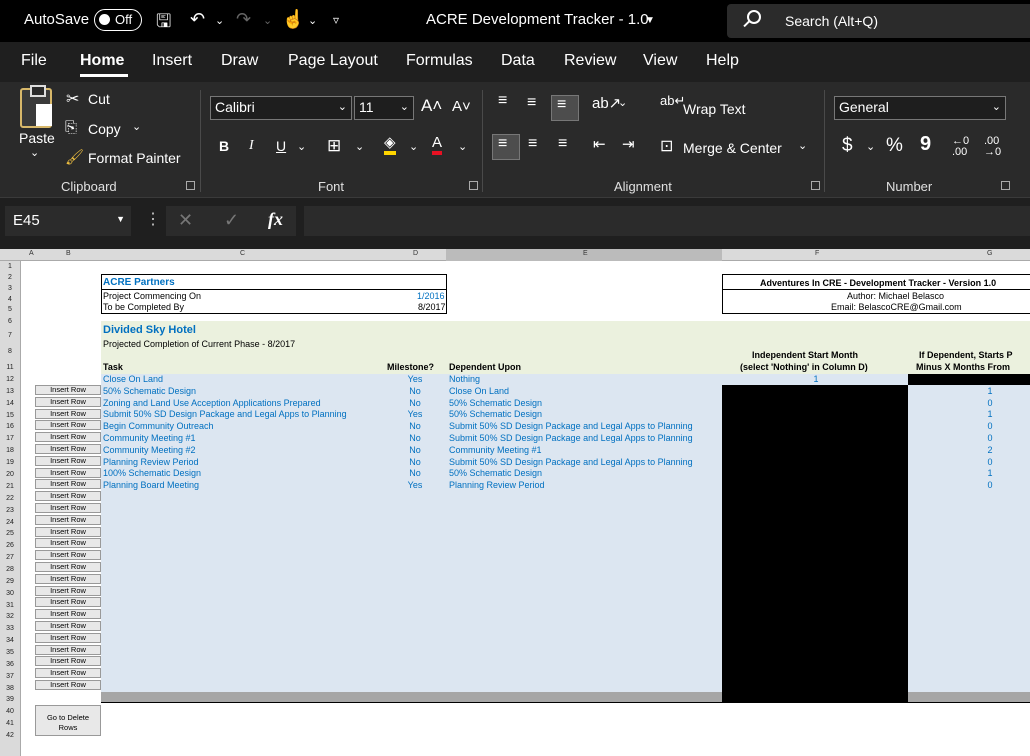 This screenshot has width=1030, height=756. I want to click on dependent-cell: Community Meeting #1, so click(495, 450).